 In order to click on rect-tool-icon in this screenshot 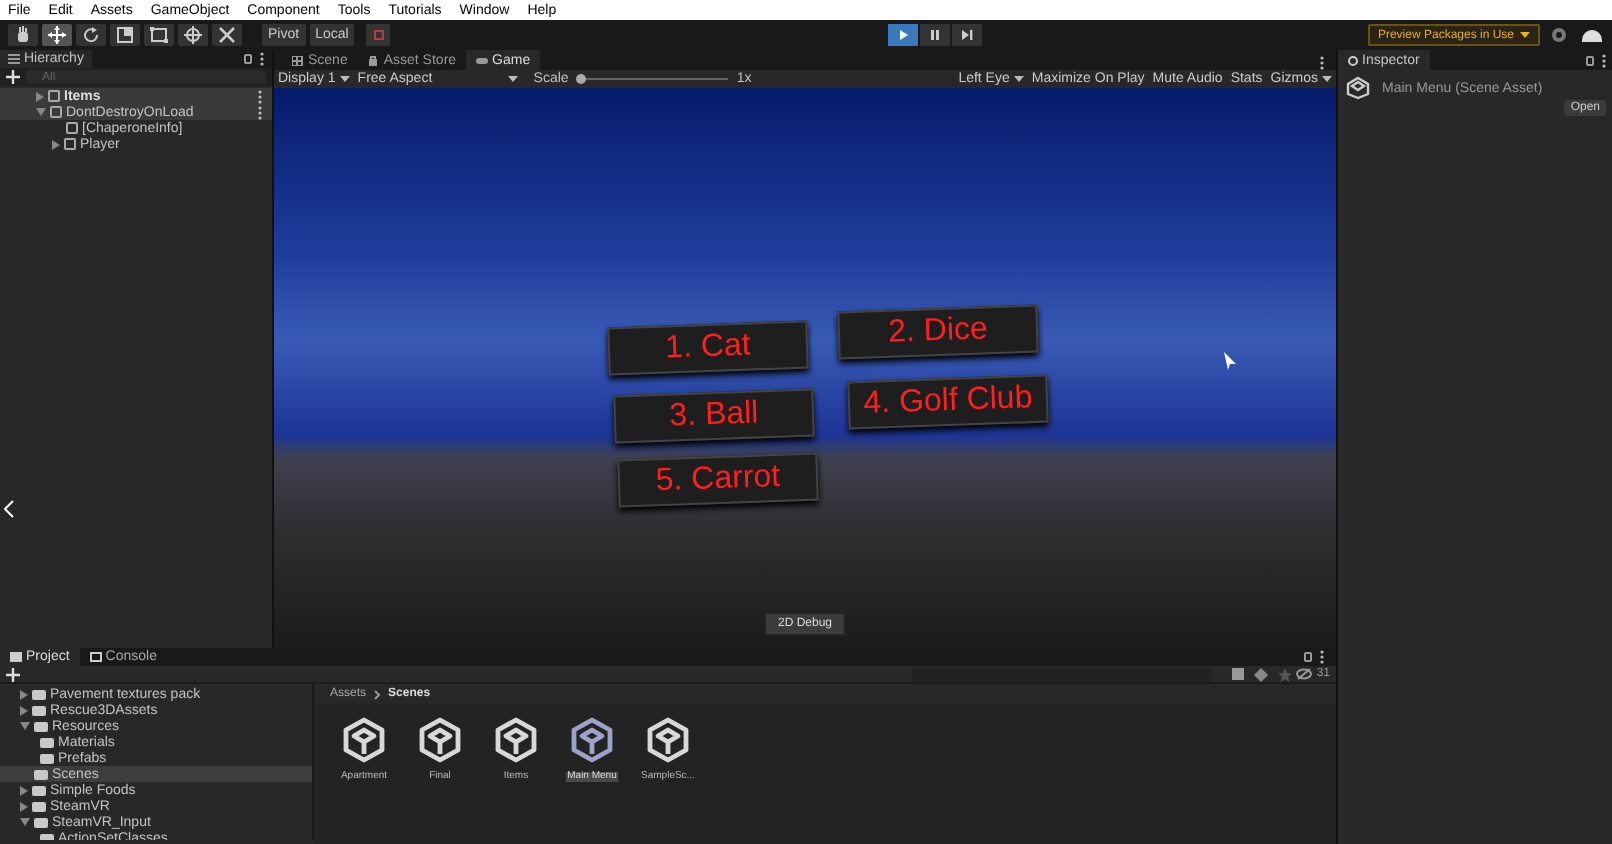, I will do `click(159, 35)`.